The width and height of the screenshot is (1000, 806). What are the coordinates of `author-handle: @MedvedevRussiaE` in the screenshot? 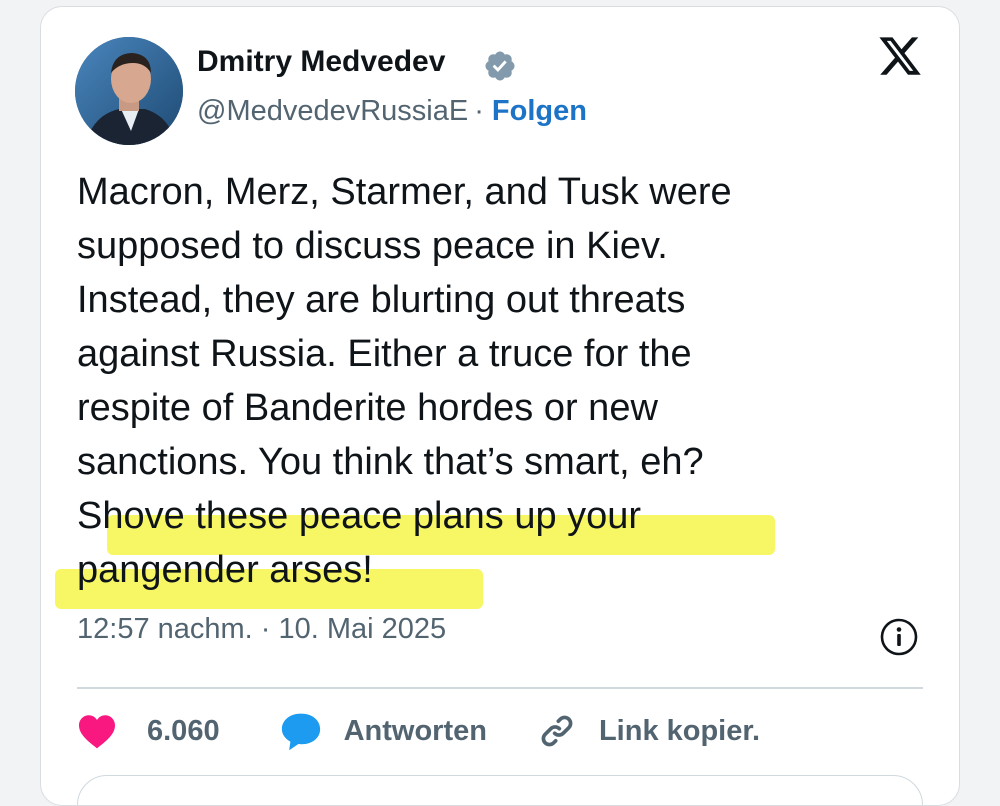 It's located at (332, 111).